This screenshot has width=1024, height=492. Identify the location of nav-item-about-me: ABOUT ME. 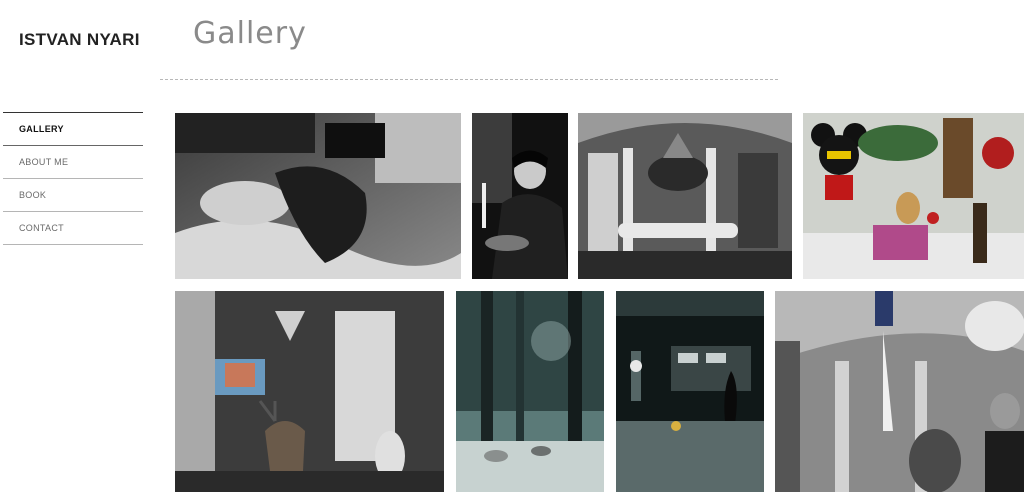
(73, 162).